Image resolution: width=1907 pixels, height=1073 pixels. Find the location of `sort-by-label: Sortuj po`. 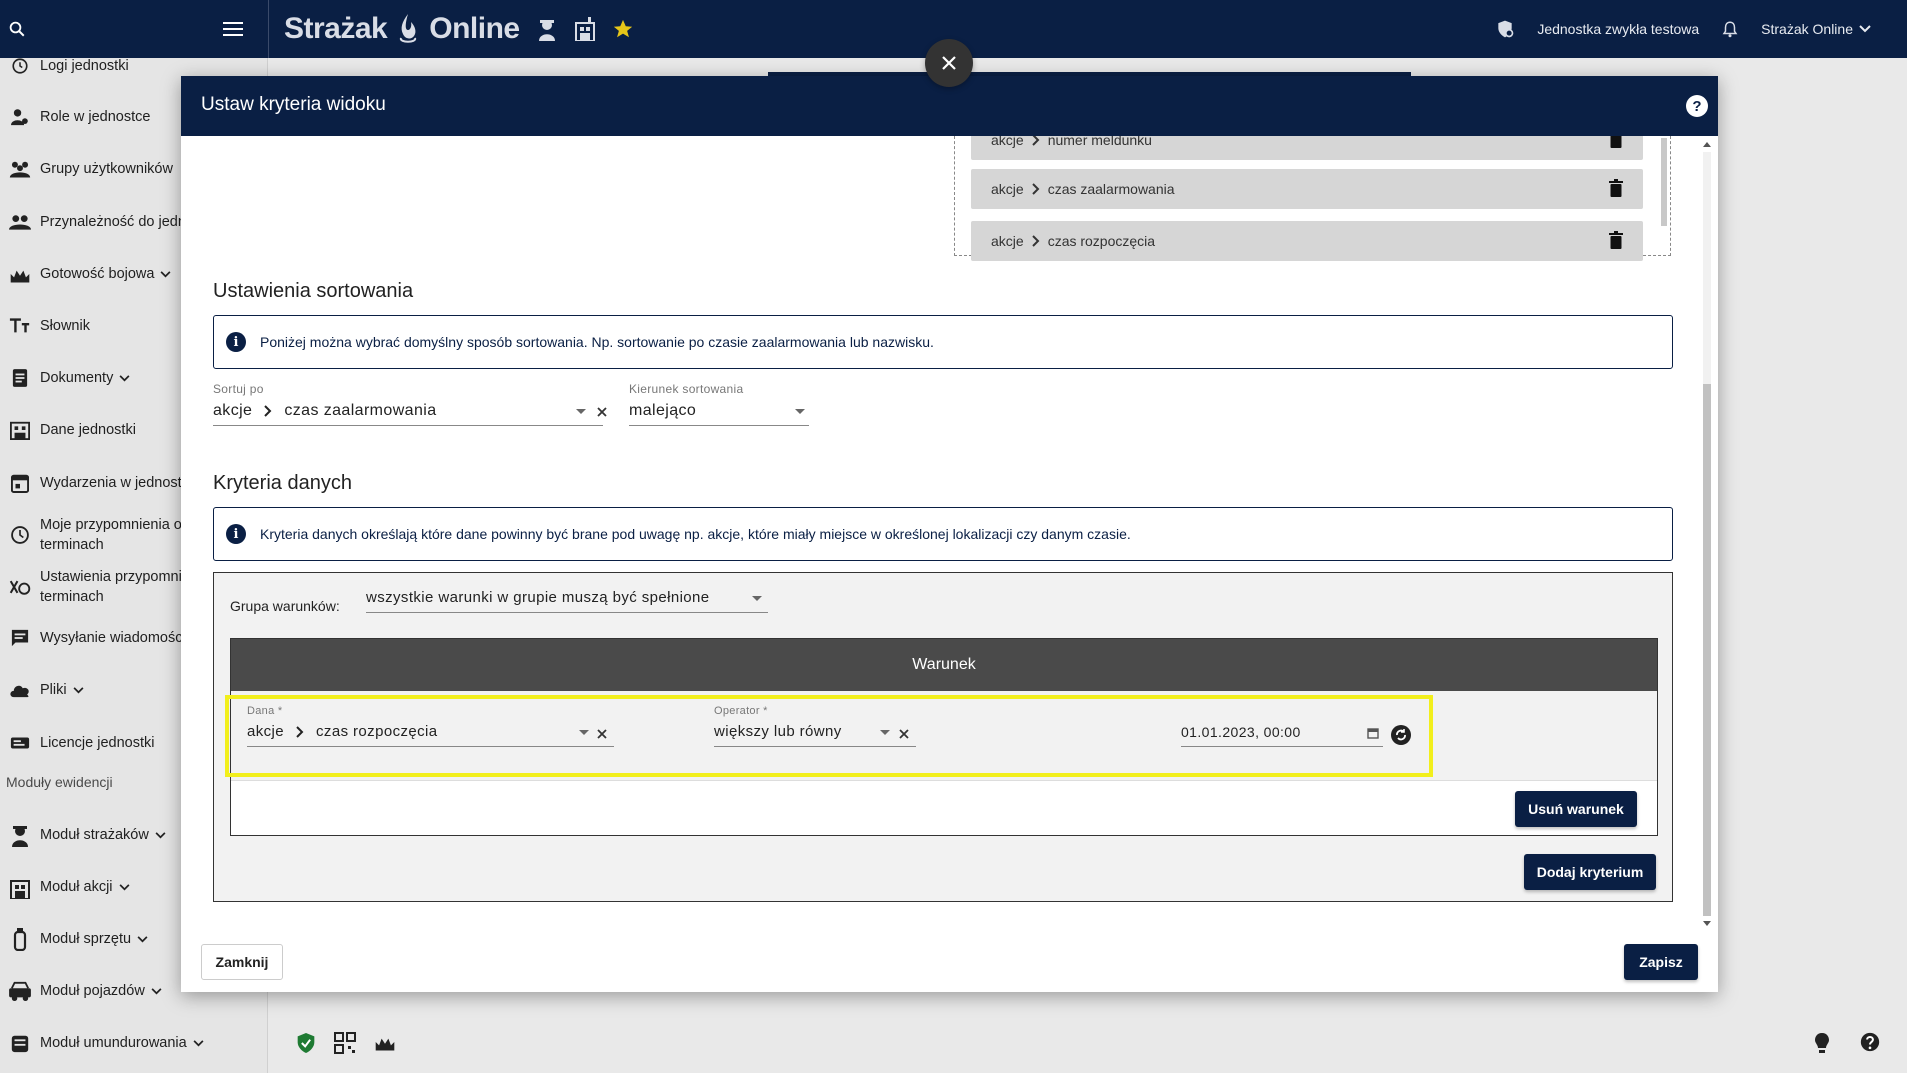

sort-by-label: Sortuj po is located at coordinates (238, 389).